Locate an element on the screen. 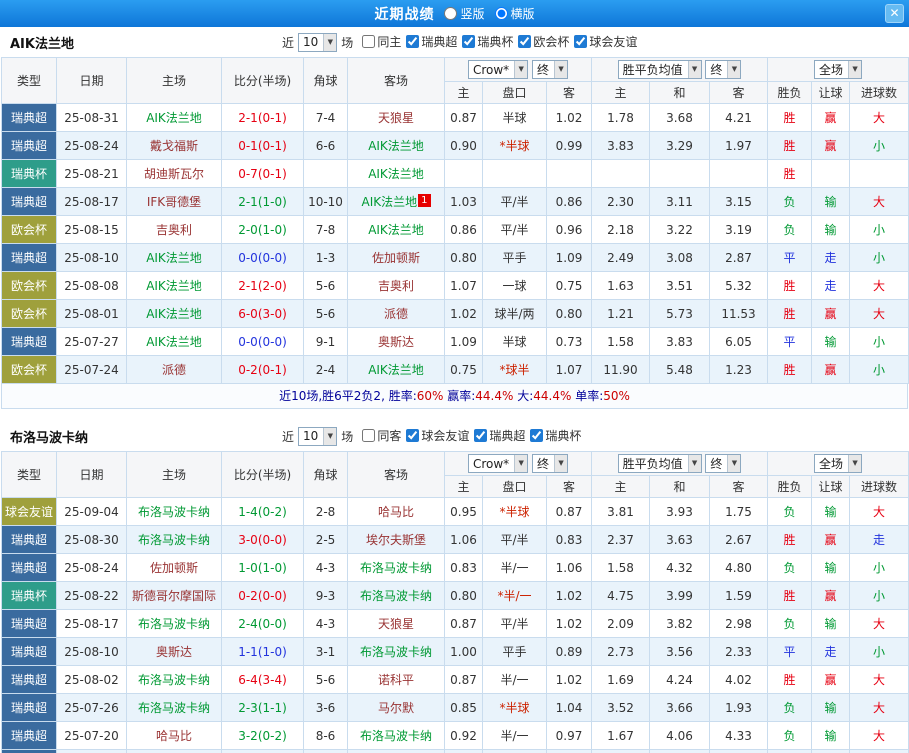  filter-checkbox-0-0: 同主 is located at coordinates (381, 41).